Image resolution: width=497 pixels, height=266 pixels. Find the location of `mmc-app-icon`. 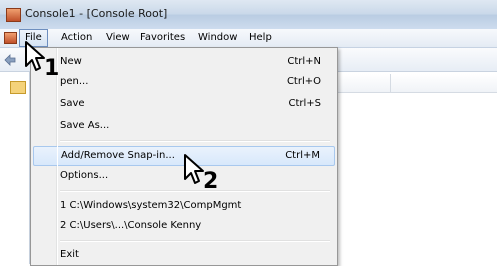

mmc-app-icon is located at coordinates (13, 15).